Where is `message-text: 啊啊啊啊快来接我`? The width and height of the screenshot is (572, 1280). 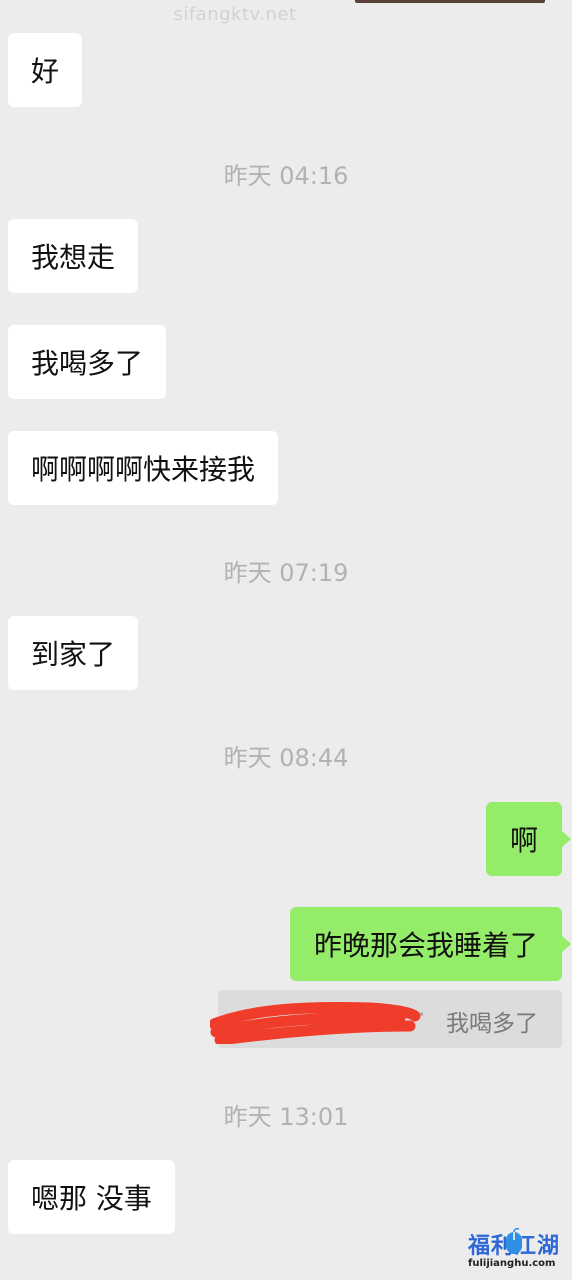 message-text: 啊啊啊啊快来接我 is located at coordinates (143, 469).